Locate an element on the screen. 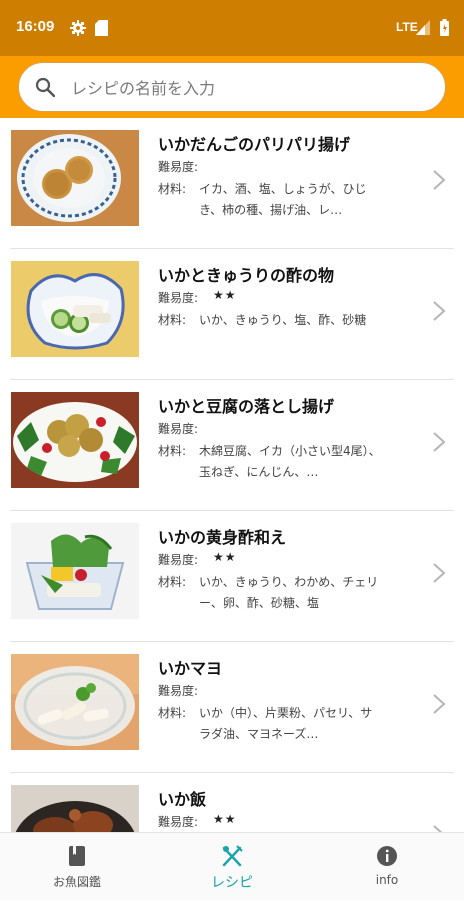 This screenshot has width=464, height=901. recipe-row: いかときゅうりの酢の物 難易度: ★★ 材料: いか、きゅうり、塩、酢、砂糖 is located at coordinates (232, 314).